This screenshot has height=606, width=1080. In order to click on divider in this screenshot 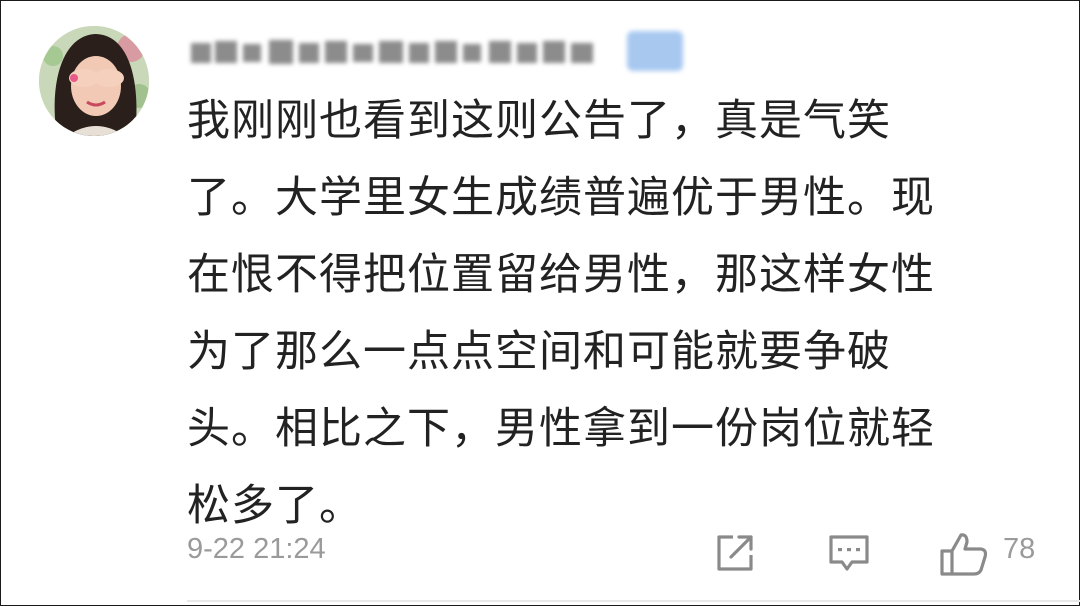, I will do `click(633, 601)`.